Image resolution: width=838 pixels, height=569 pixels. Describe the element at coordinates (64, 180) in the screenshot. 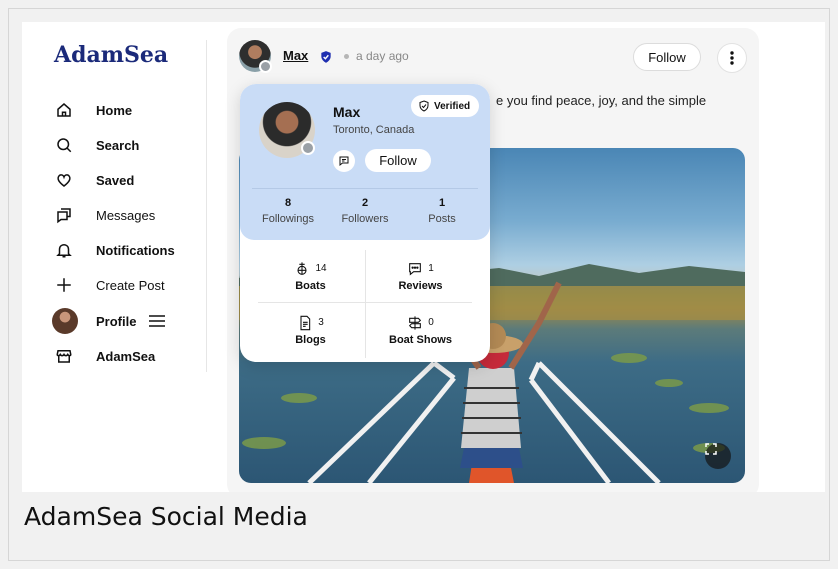

I see `heart-icon` at that location.